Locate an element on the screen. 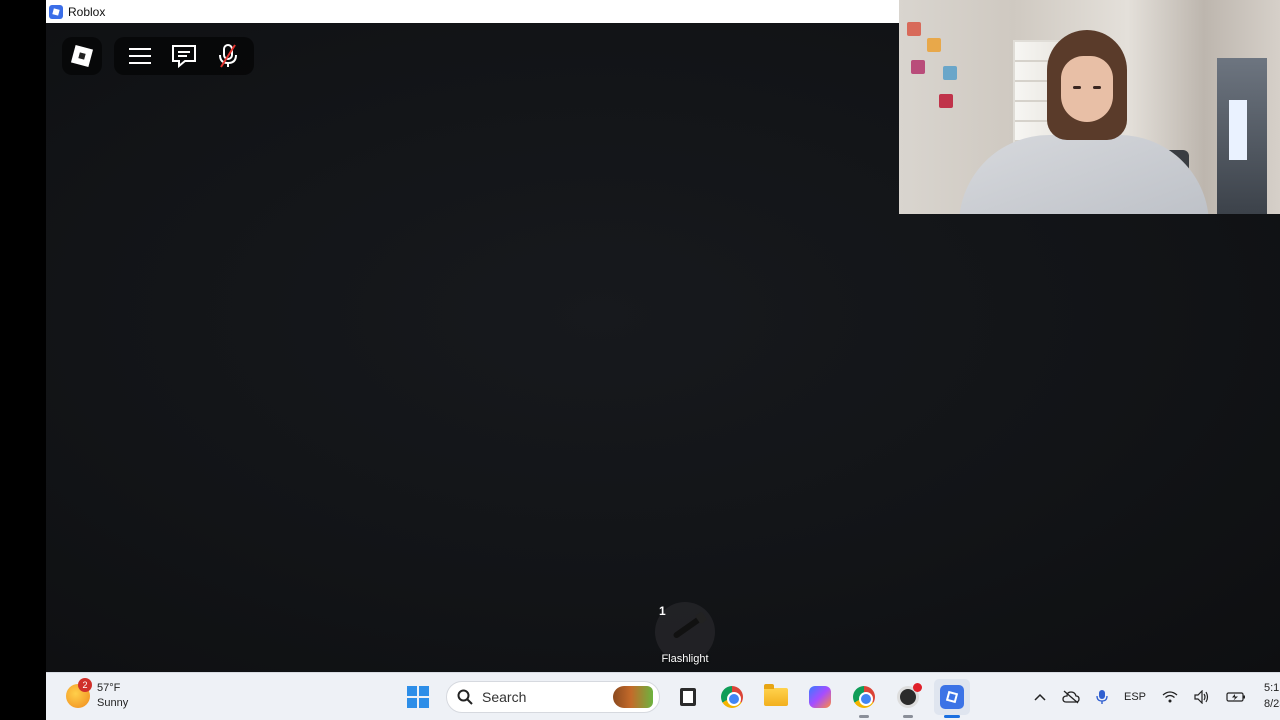 The height and width of the screenshot is (720, 1280). menu-button is located at coordinates (140, 56).